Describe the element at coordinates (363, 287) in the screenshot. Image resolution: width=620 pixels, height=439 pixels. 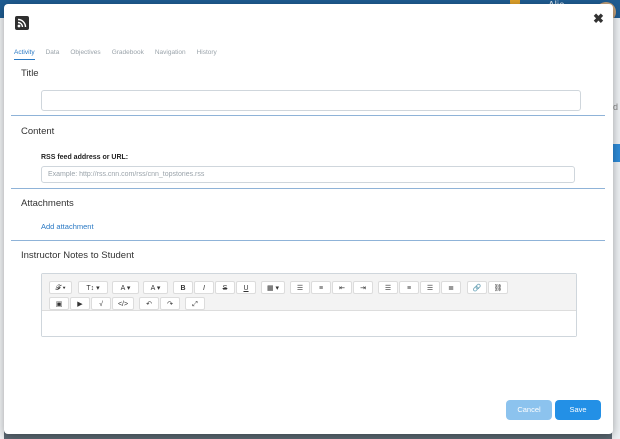
I see `indent-button: ⇥` at that location.